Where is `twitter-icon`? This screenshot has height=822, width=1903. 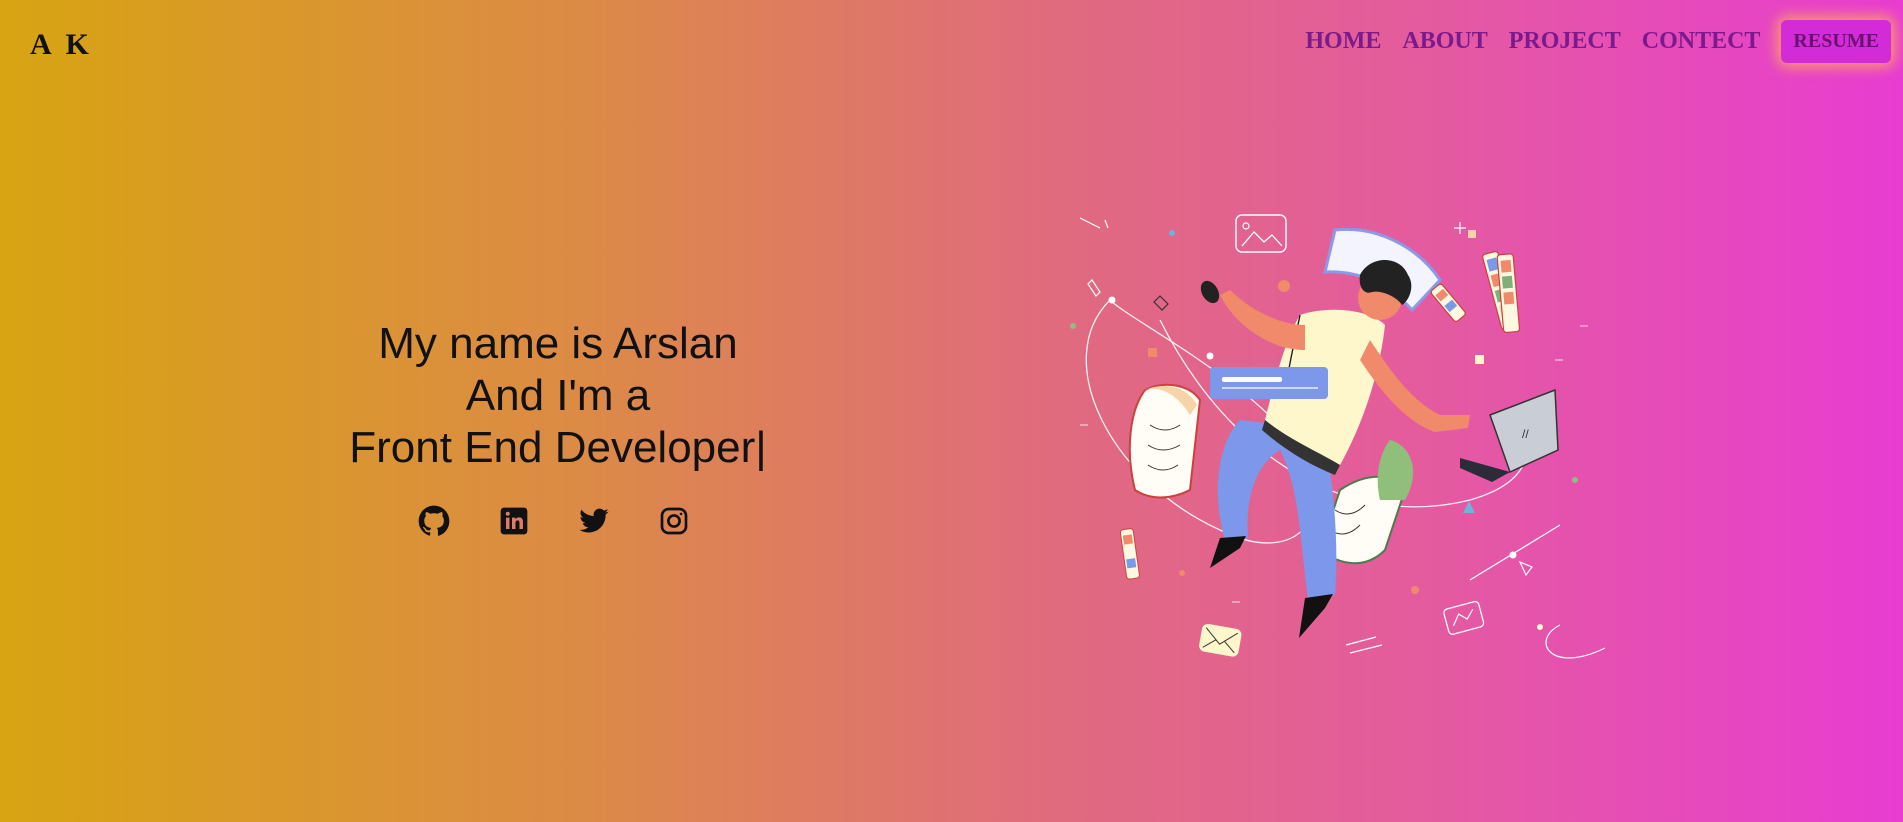 twitter-icon is located at coordinates (594, 521).